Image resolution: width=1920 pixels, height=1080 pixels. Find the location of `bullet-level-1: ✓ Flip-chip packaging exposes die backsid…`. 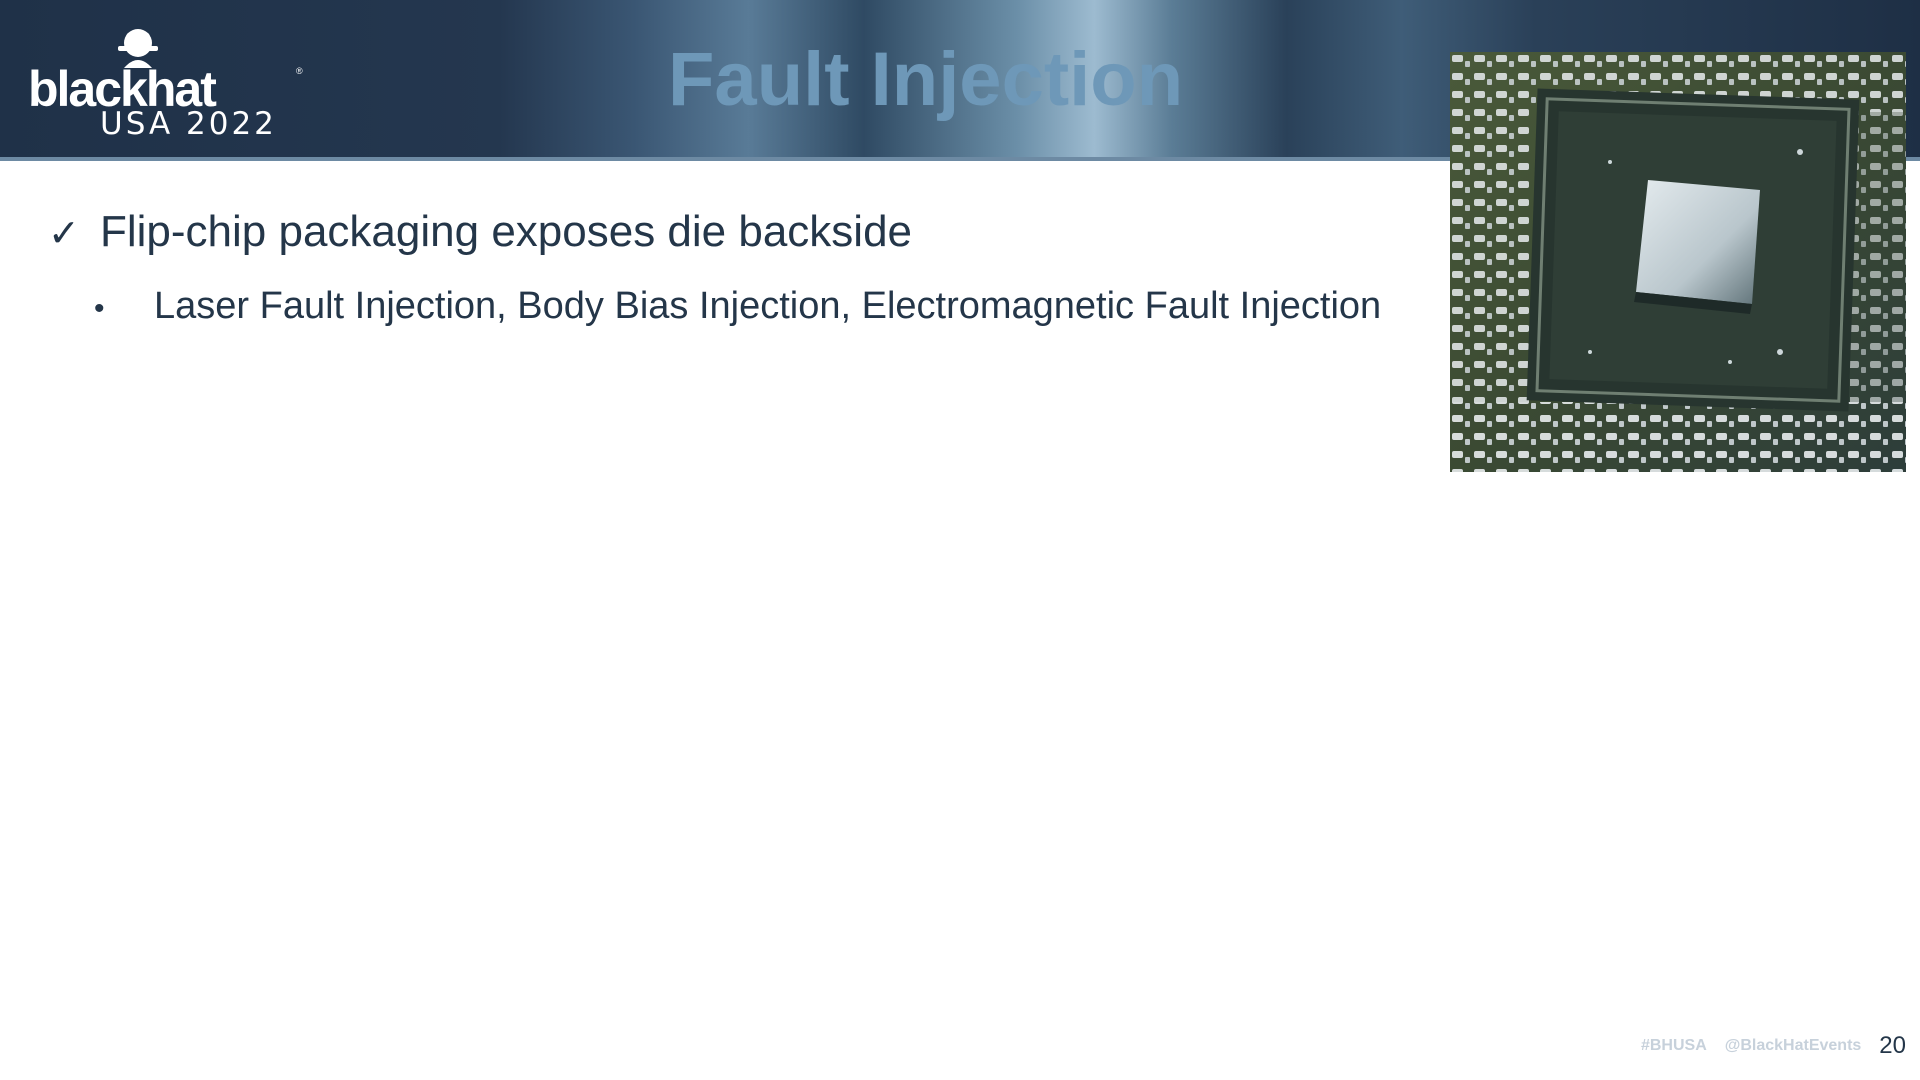

bullet-level-1: ✓ Flip-chip packaging exposes die backsid… is located at coordinates (480, 232).